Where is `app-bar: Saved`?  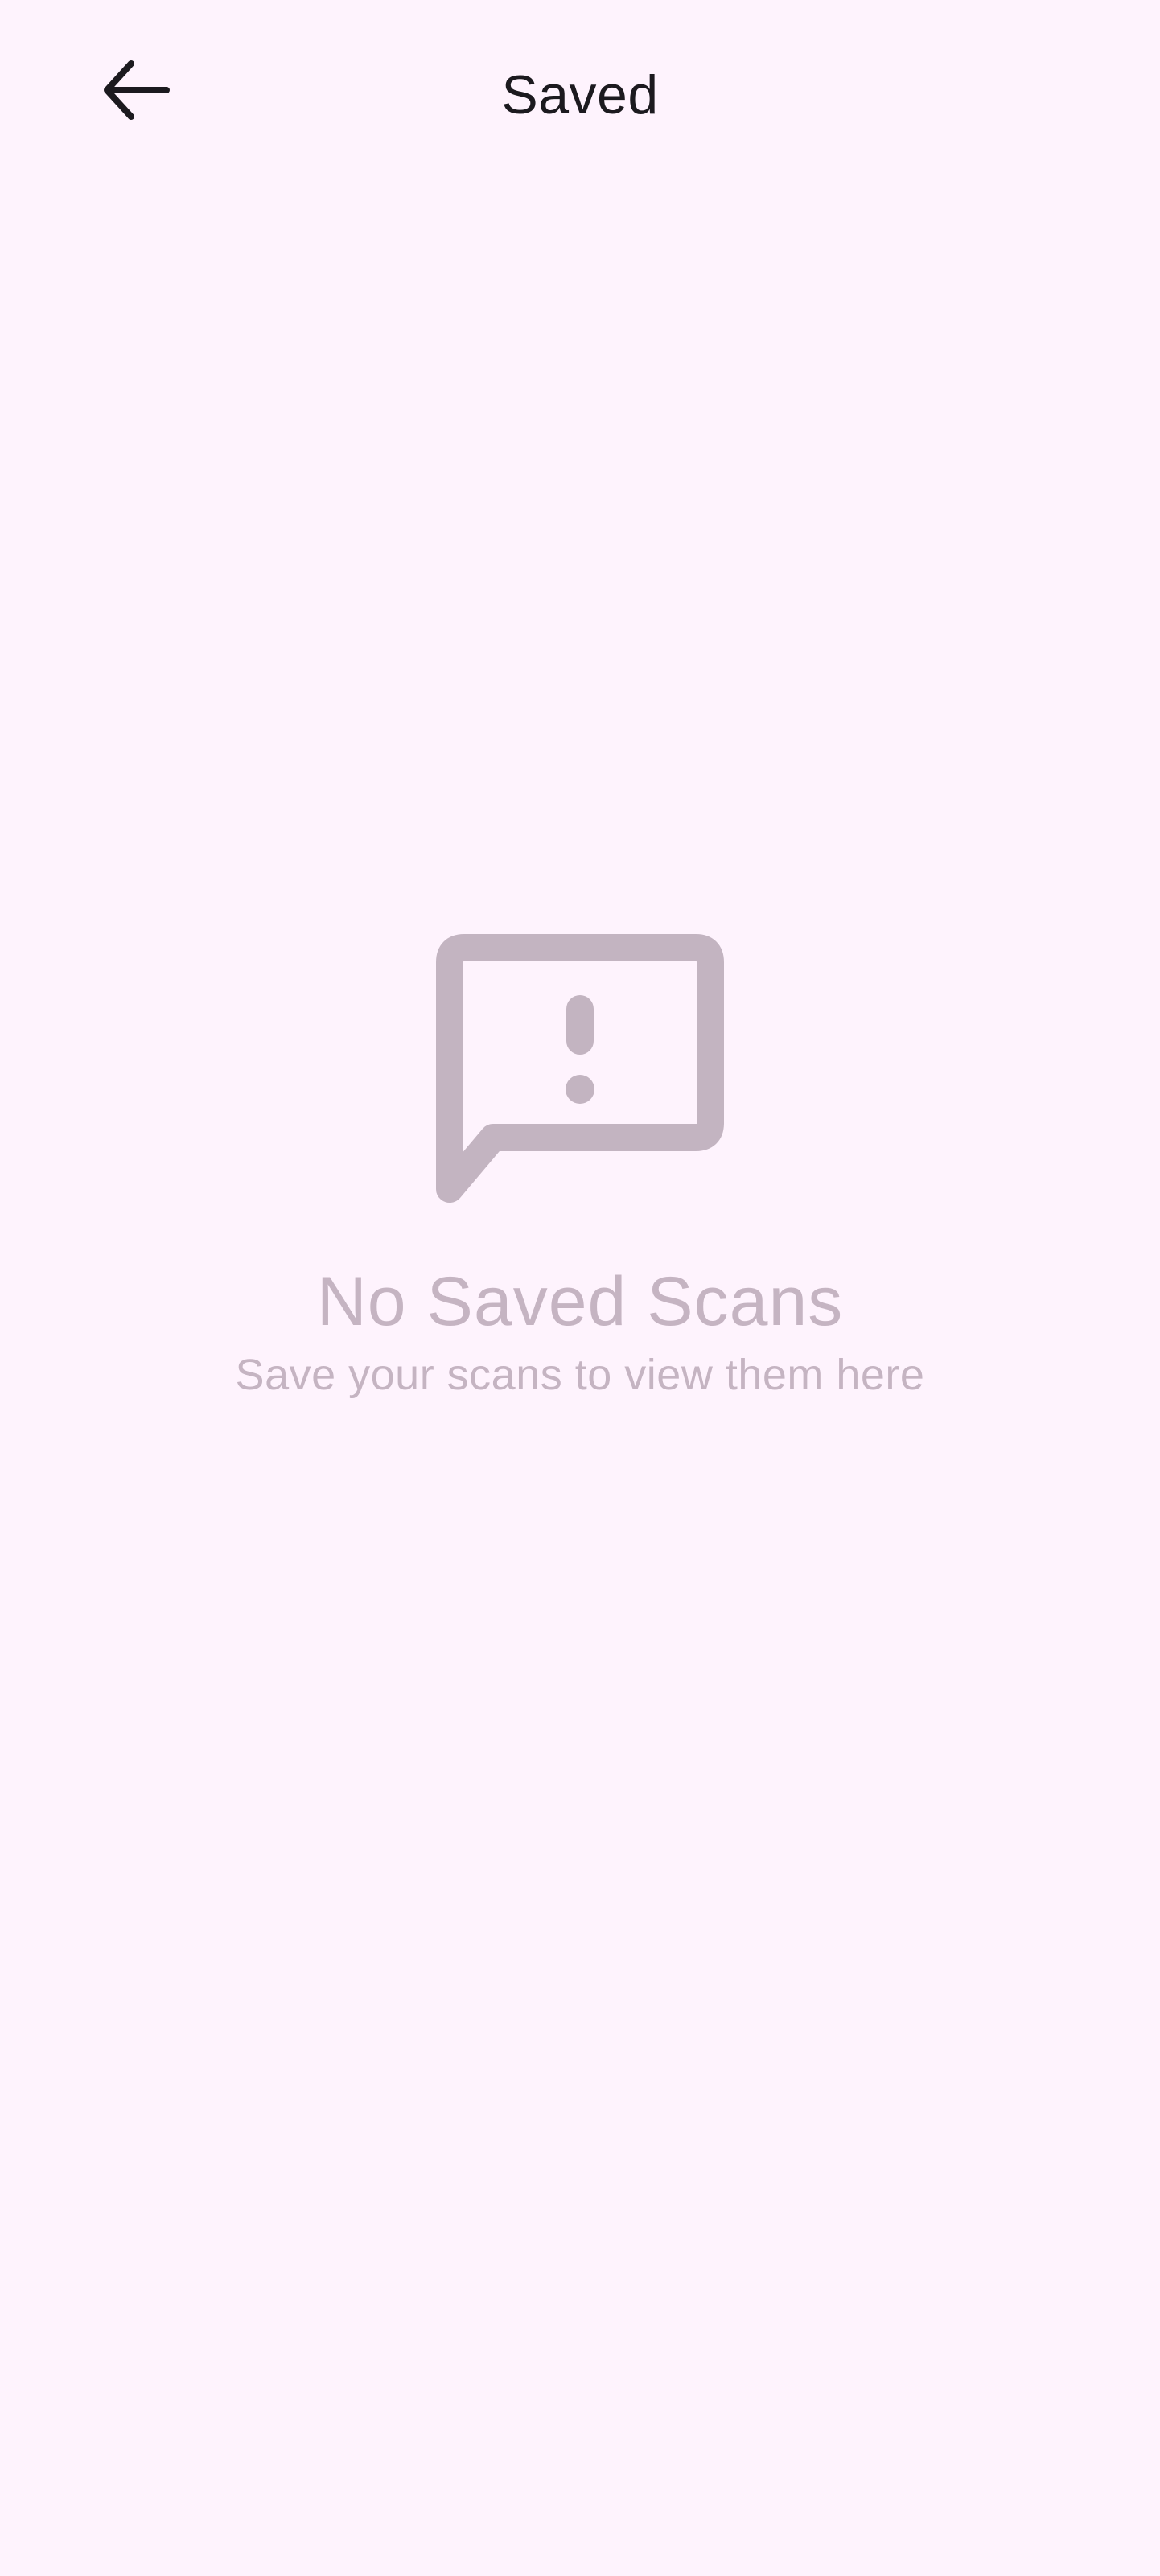 app-bar: Saved is located at coordinates (580, 92).